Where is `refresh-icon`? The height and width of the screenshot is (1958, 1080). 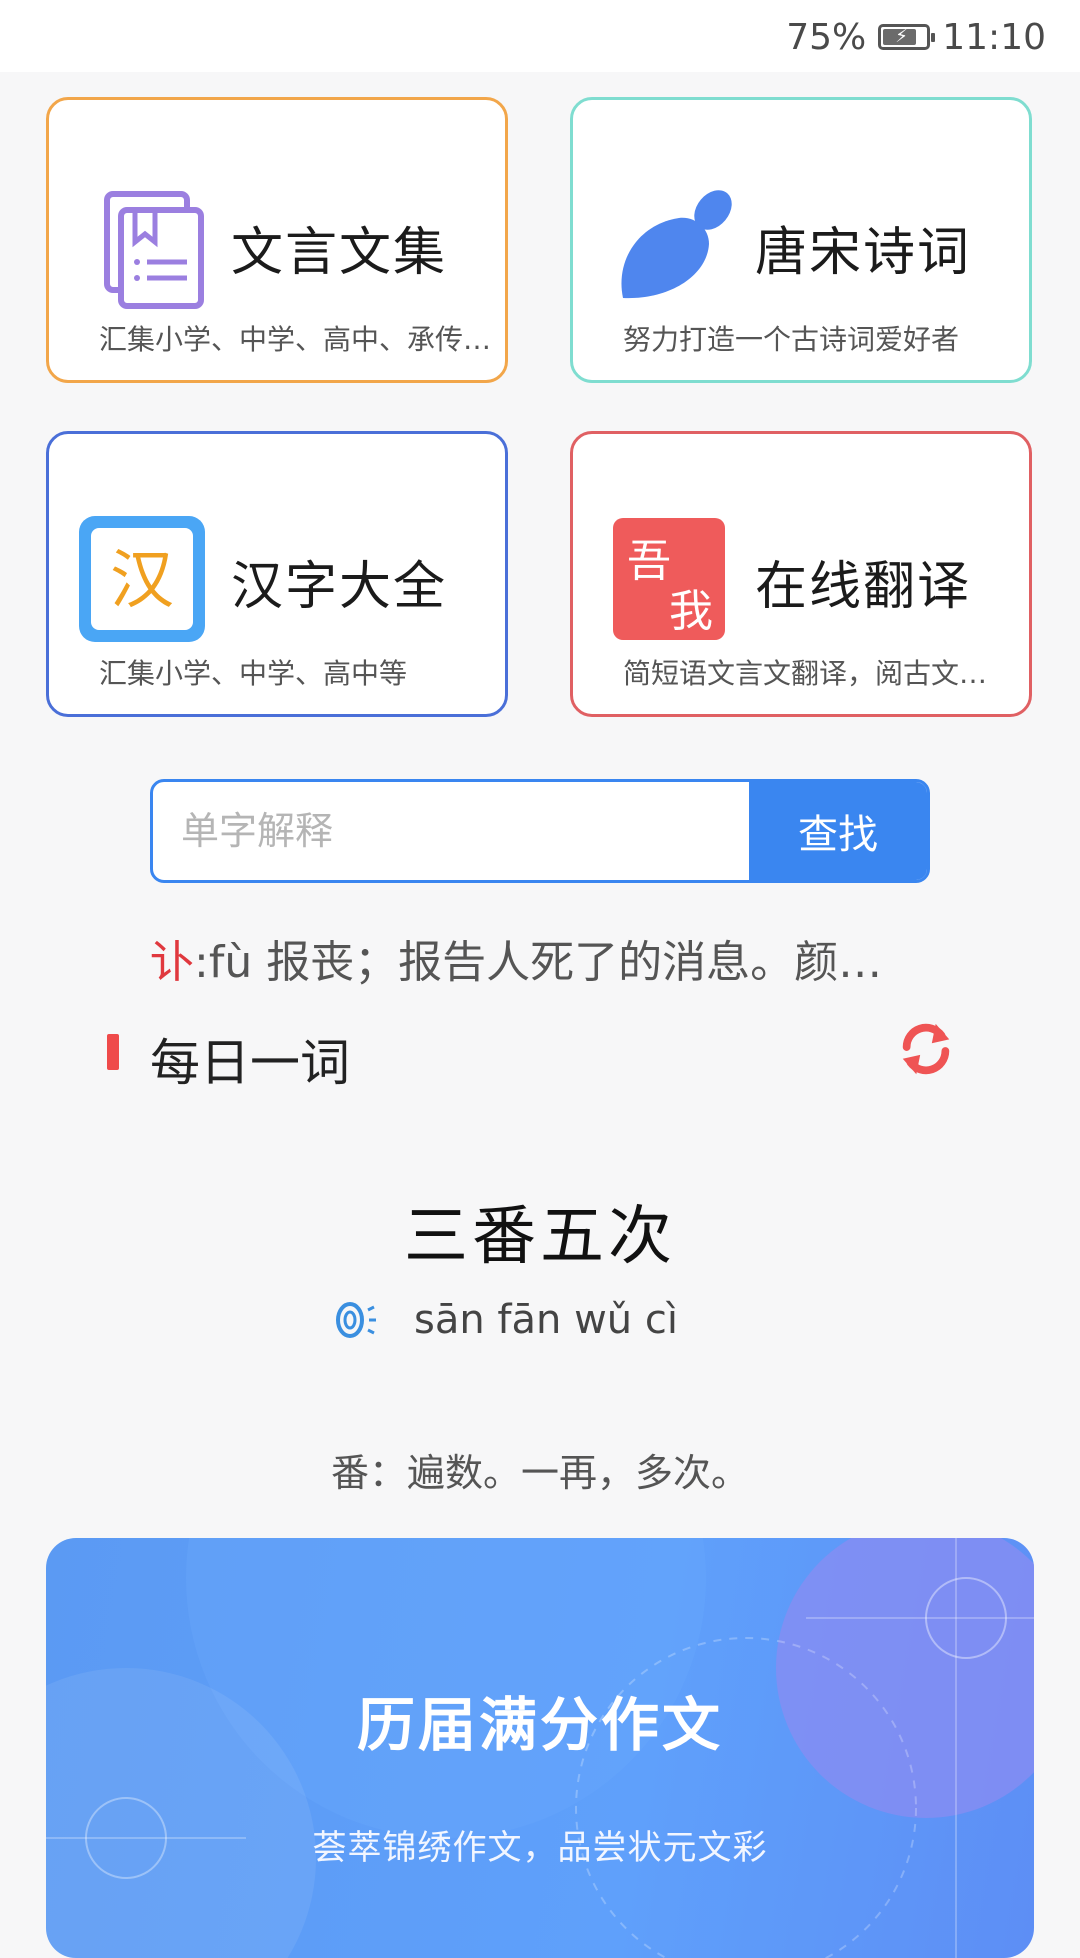 refresh-icon is located at coordinates (926, 1049).